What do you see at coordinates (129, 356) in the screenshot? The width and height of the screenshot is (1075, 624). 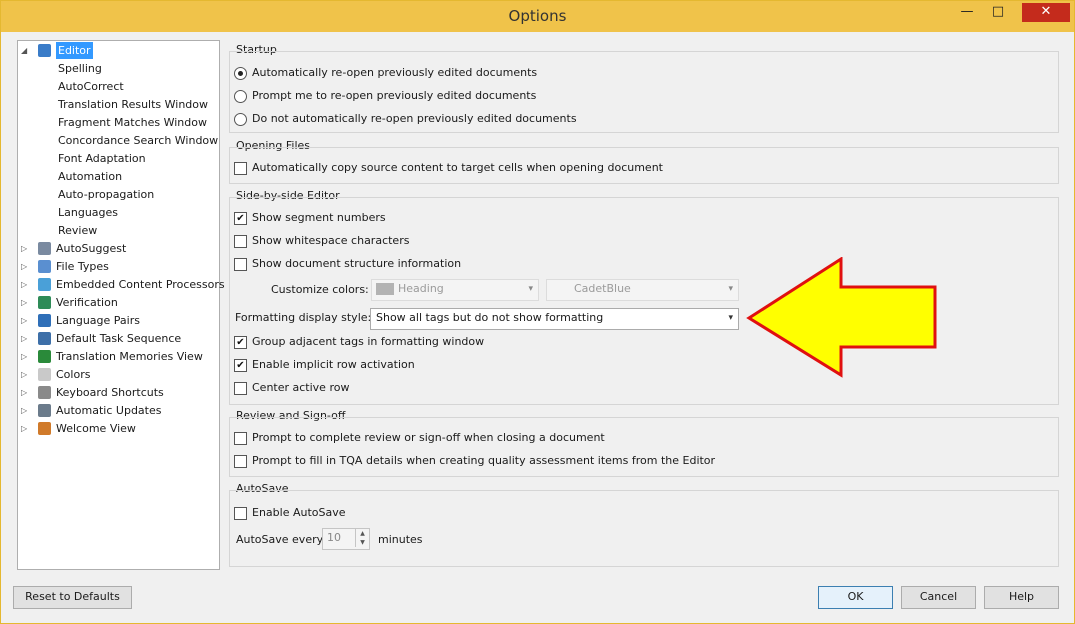 I see `tree-item-label: Translation Memories View` at bounding box center [129, 356].